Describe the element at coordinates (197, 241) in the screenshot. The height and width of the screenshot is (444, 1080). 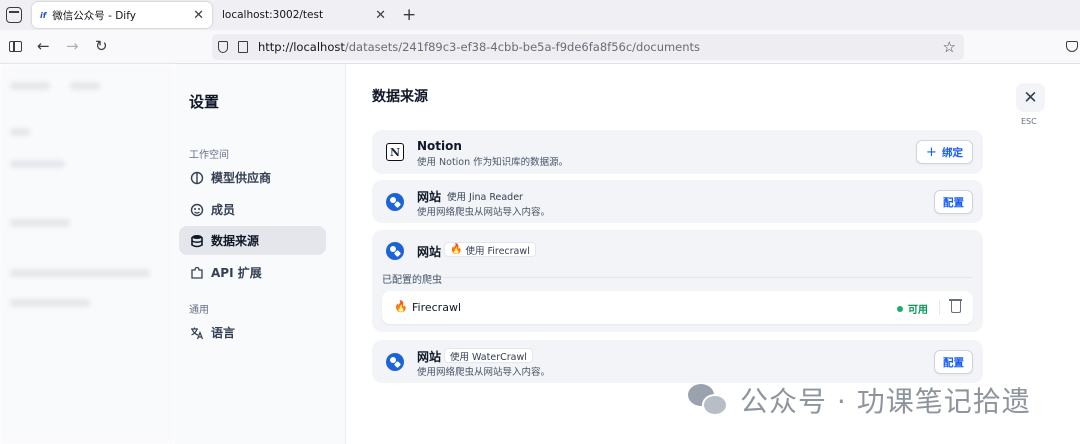
I see `database-icon` at that location.